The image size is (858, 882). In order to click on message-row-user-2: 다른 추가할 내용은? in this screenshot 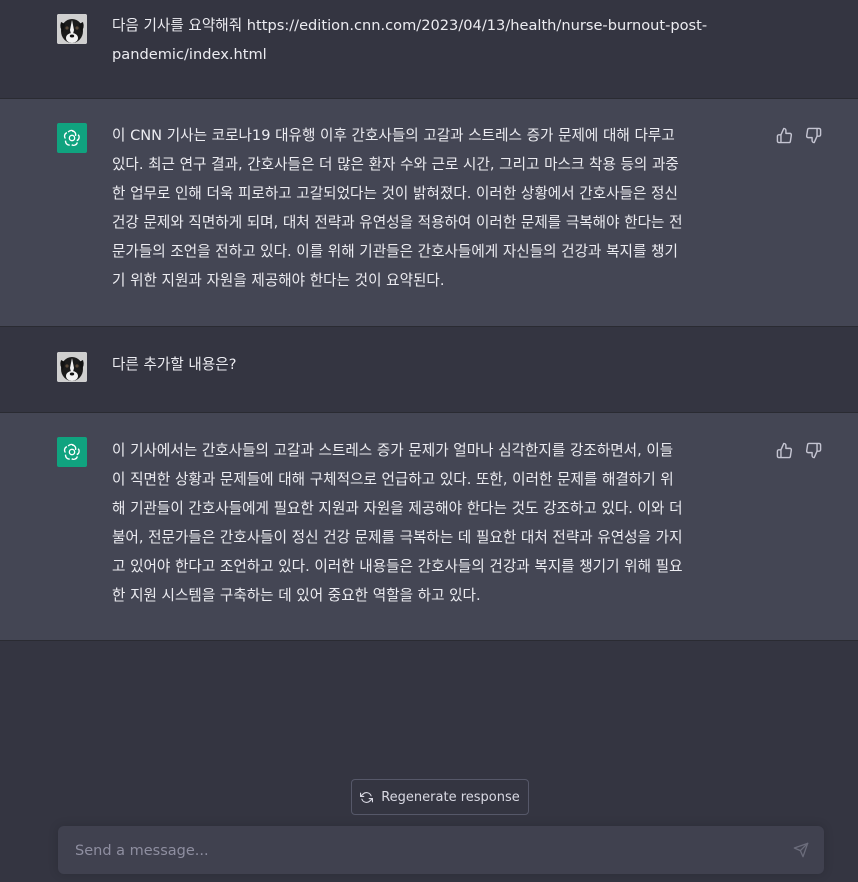, I will do `click(429, 370)`.